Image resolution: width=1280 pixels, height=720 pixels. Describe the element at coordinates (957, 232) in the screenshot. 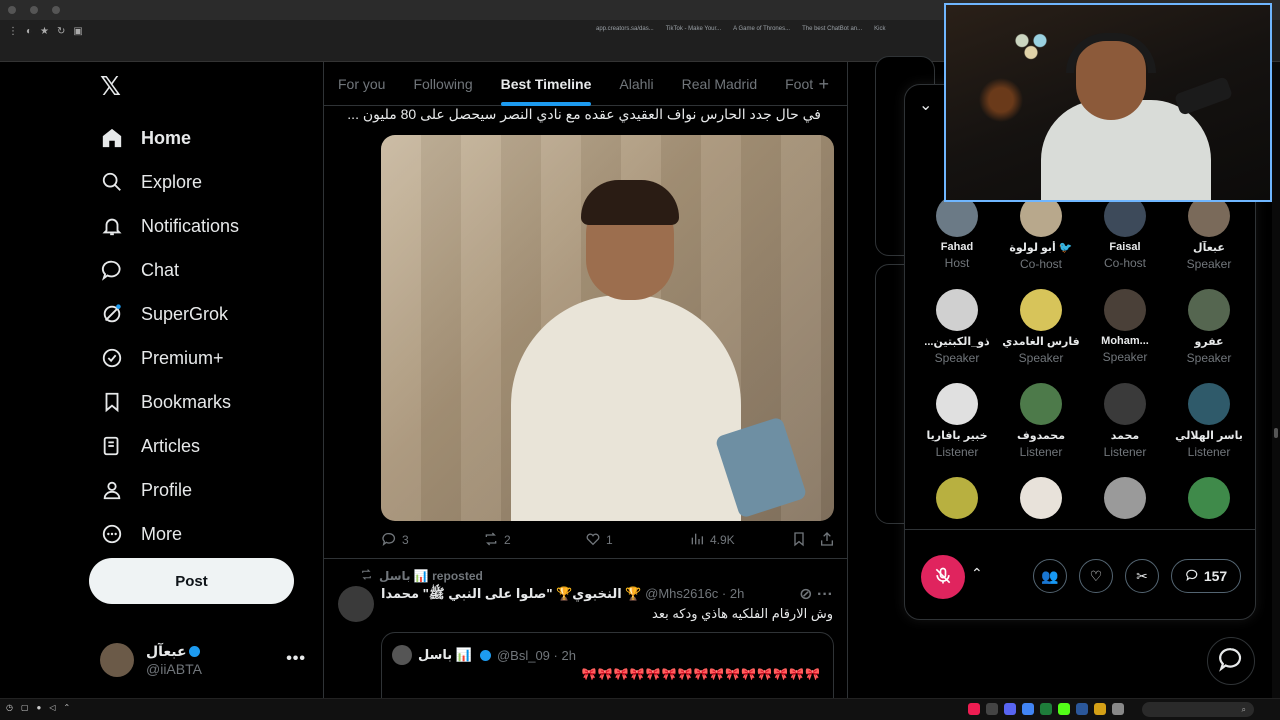

I see `participant: Fahad Host` at that location.